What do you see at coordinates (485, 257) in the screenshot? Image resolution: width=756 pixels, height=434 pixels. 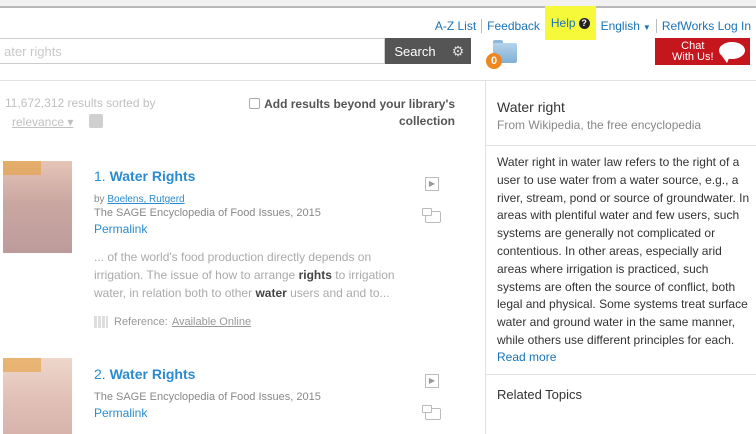 I see `column-divider` at bounding box center [485, 257].